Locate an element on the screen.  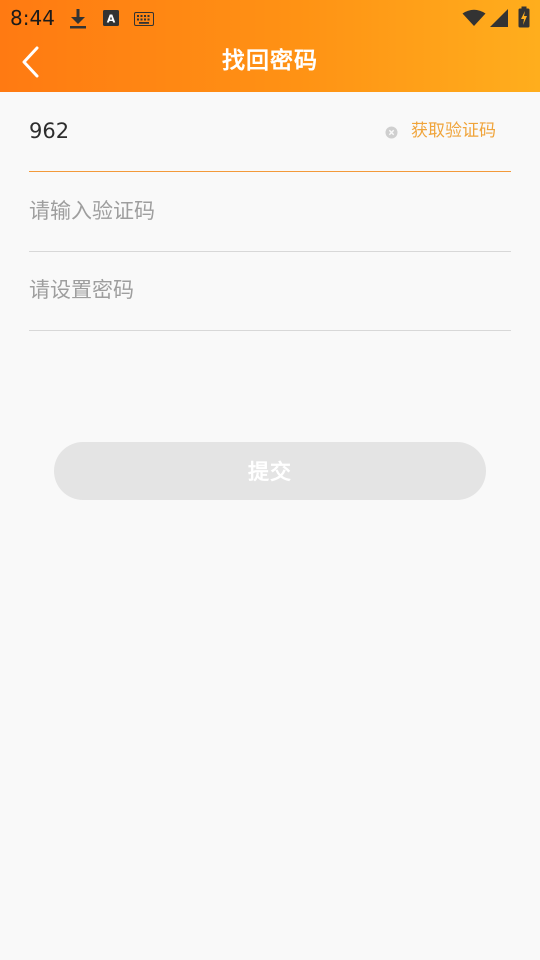
svg-text: A is located at coordinates (111, 19).